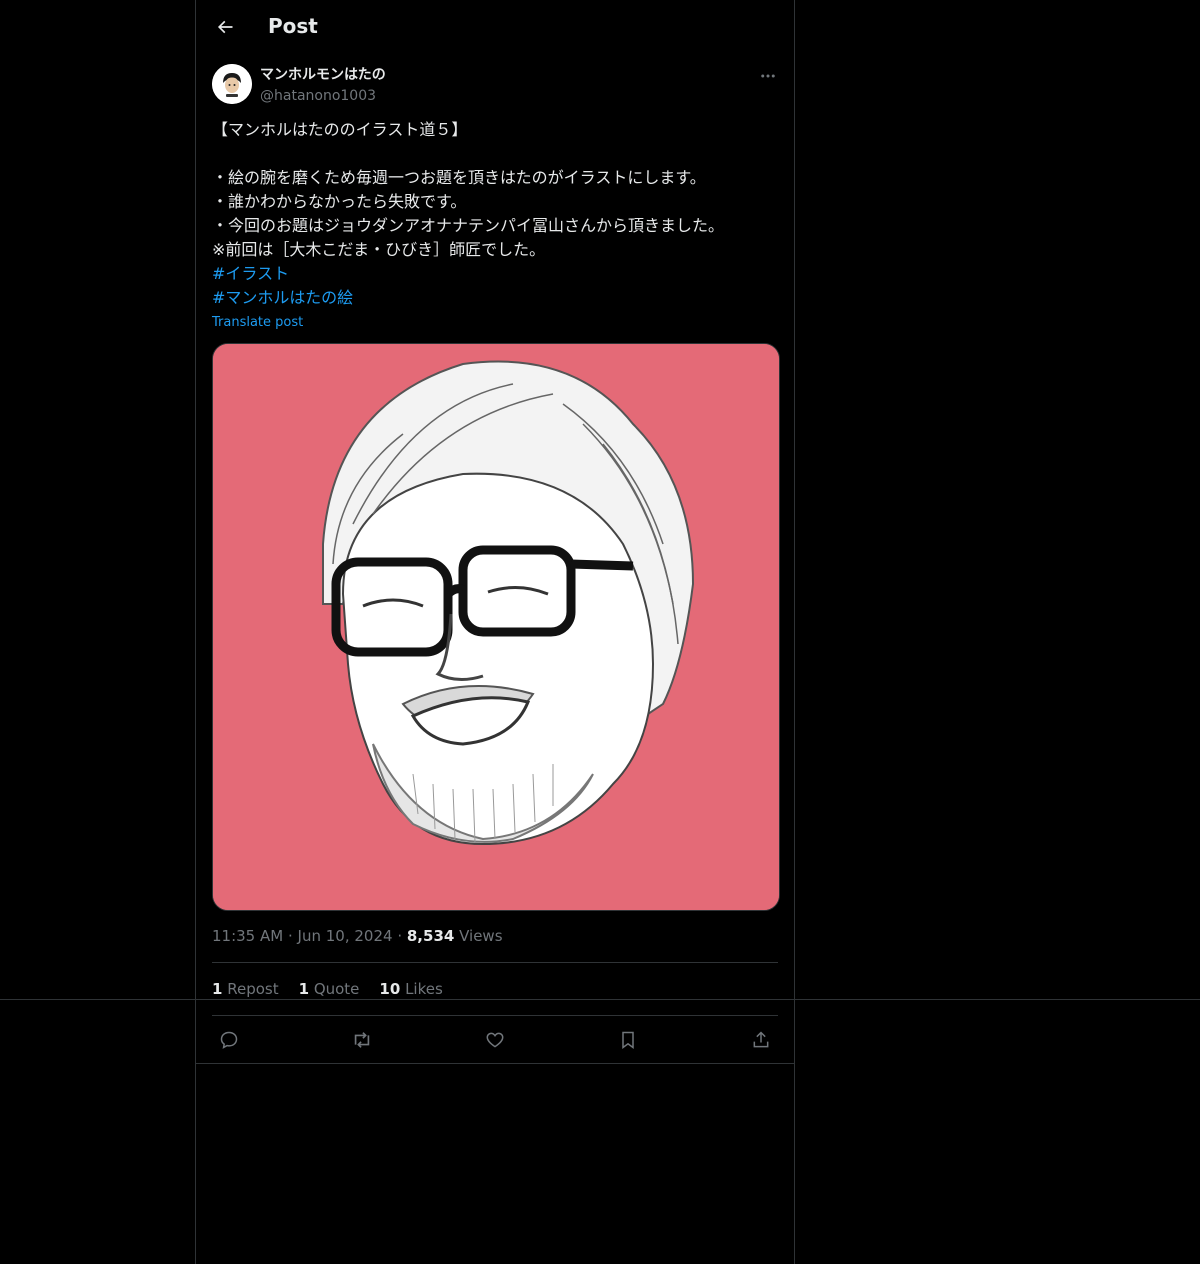 The height and width of the screenshot is (1264, 1200). I want to click on reply-button, so click(229, 1040).